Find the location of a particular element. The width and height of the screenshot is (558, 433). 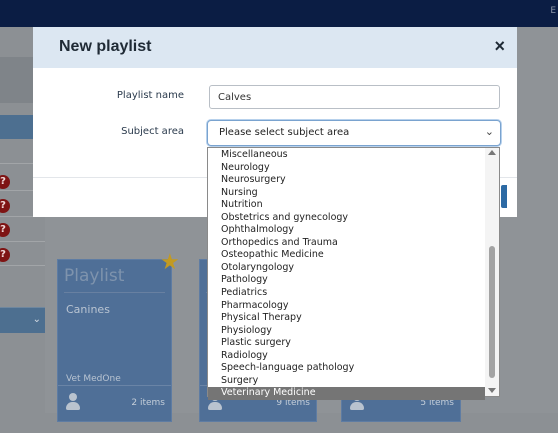

card-item-count: 2 items is located at coordinates (148, 403).